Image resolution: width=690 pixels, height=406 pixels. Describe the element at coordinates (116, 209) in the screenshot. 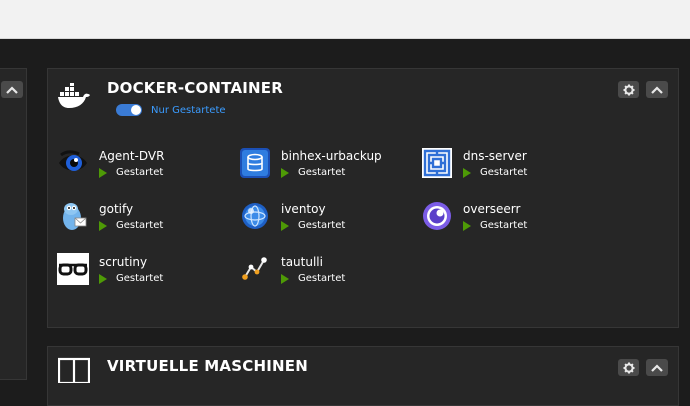

I see `container-name: gotify` at that location.